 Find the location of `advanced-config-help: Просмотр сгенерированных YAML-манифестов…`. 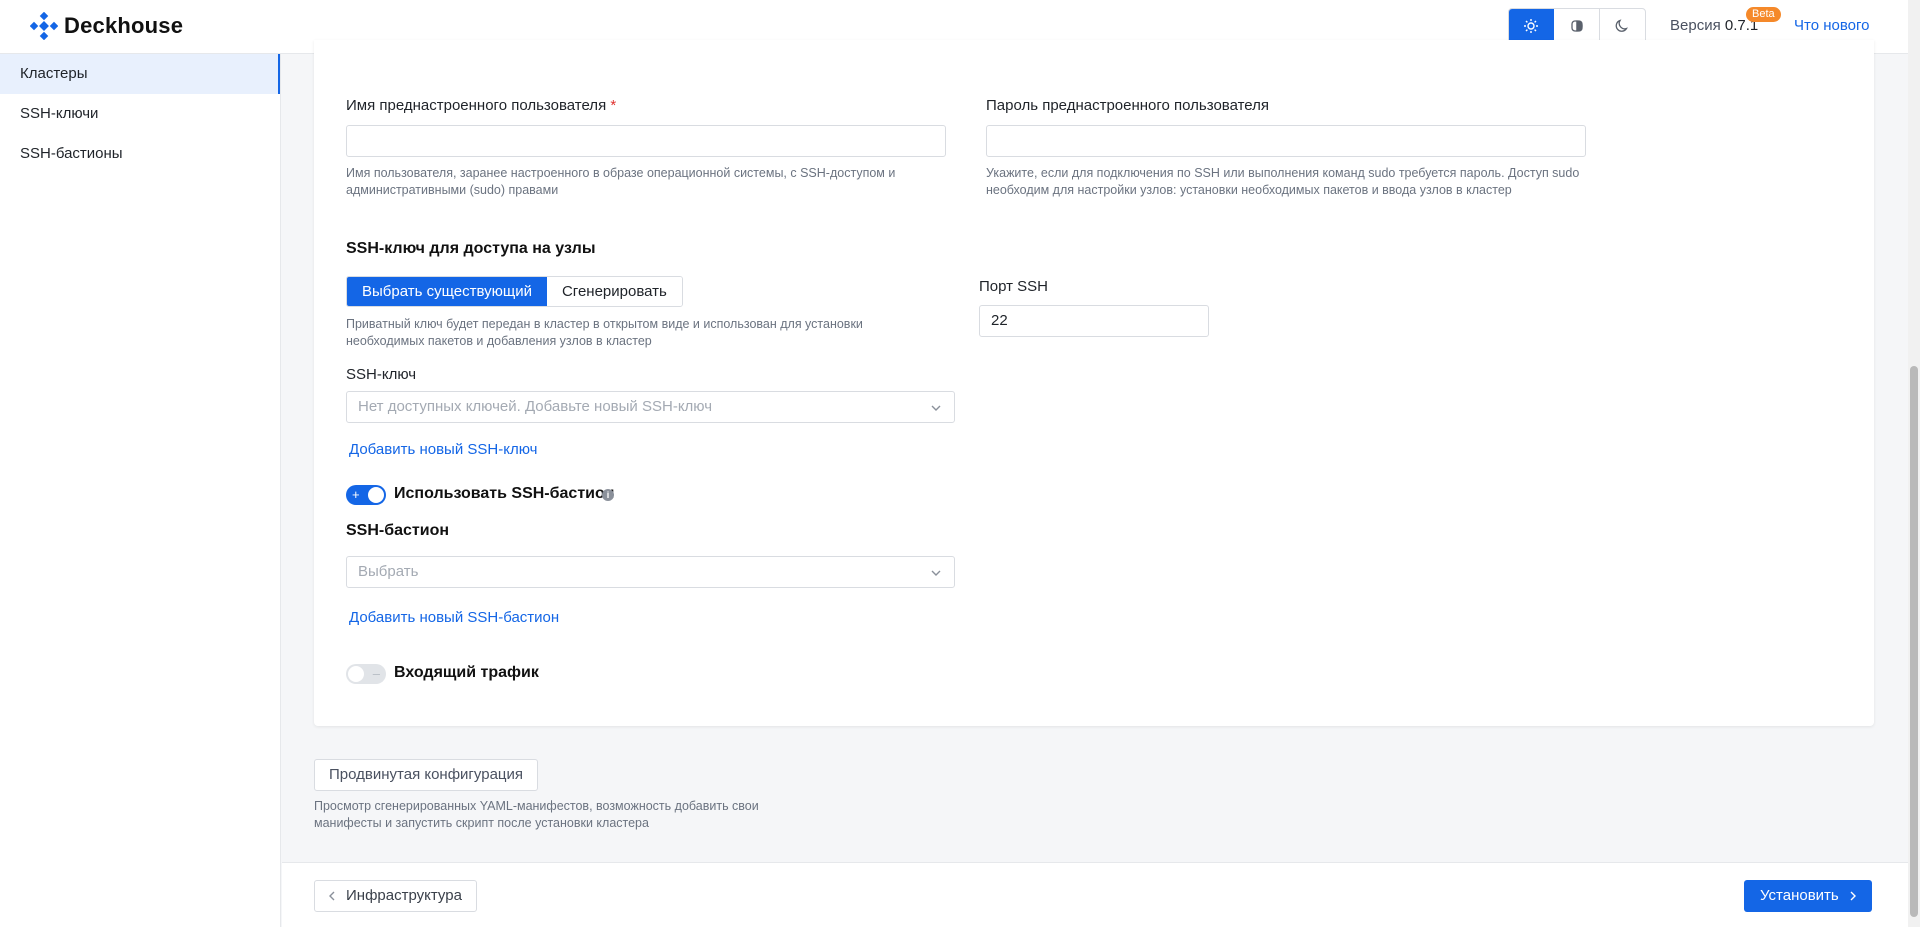

advanced-config-help: Просмотр сгенерированных YAML-манифестов… is located at coordinates (536, 814).